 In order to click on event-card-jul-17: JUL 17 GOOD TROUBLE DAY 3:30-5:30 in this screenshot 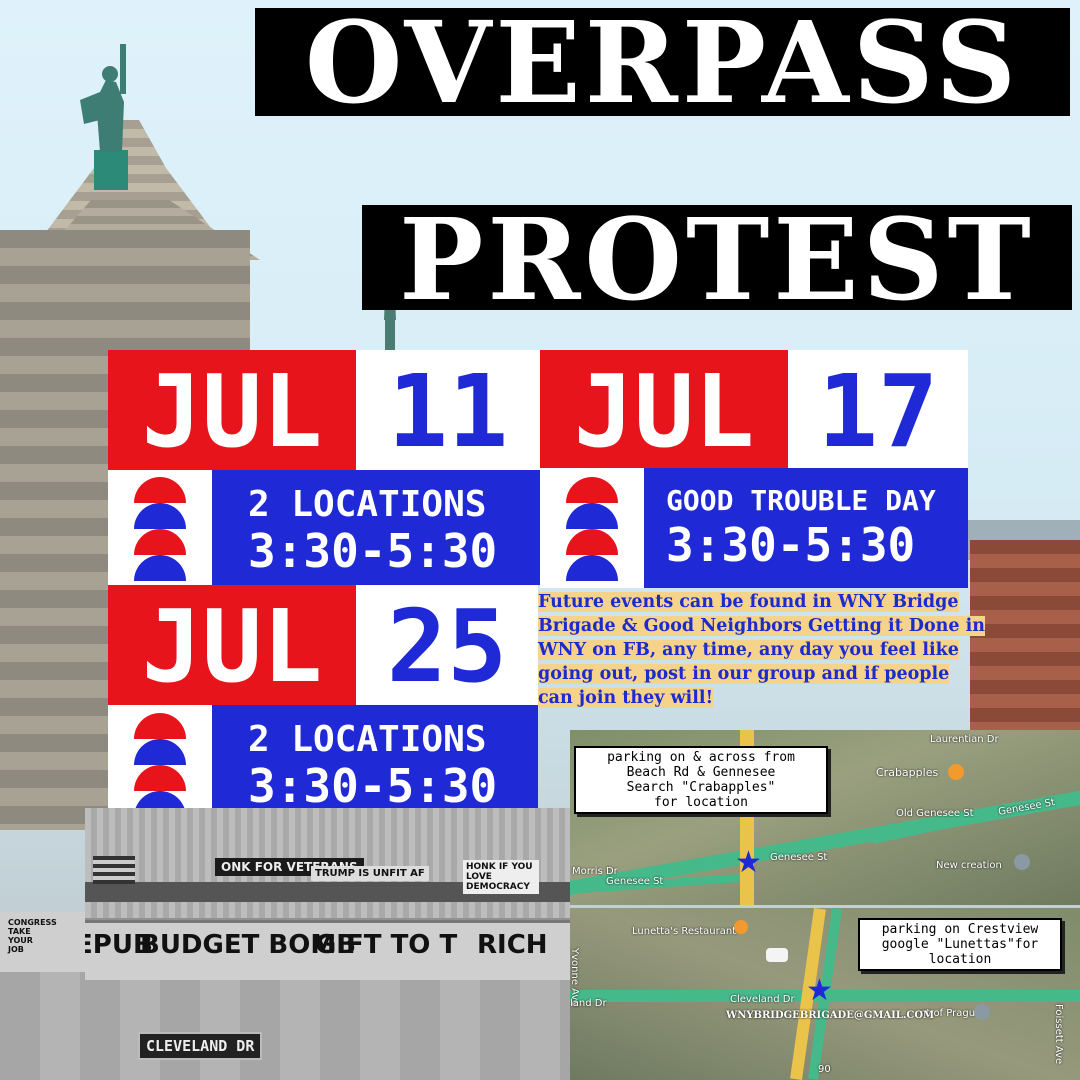, I will do `click(754, 469)`.